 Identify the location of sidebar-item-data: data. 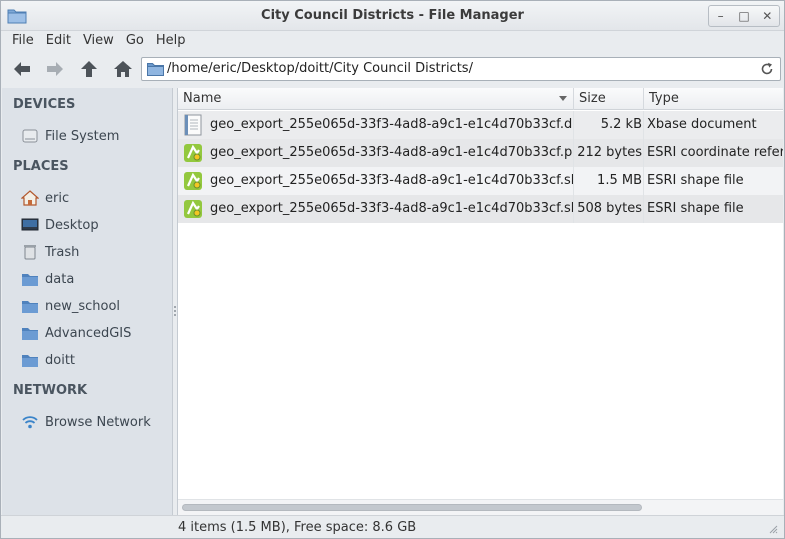
(96, 279).